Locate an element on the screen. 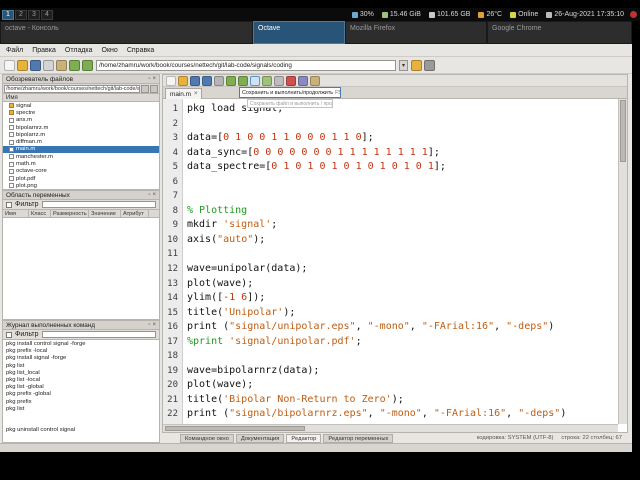 Image resolution: width=640 pixels, height=480 pixels. history-item-8: pkg prefix -global is located at coordinates (81, 394).